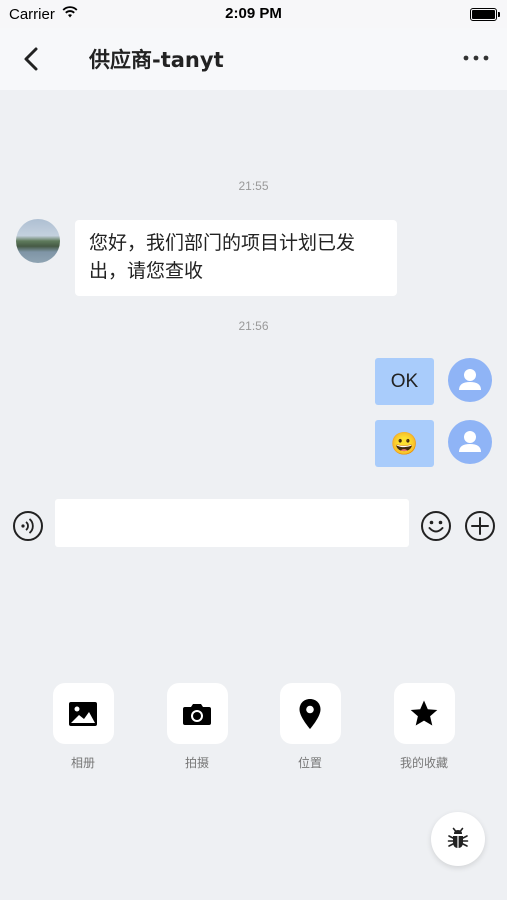  I want to click on incoming-message-bubble: 您好，我们部门的项目计划已发出，请您查收, so click(236, 258).